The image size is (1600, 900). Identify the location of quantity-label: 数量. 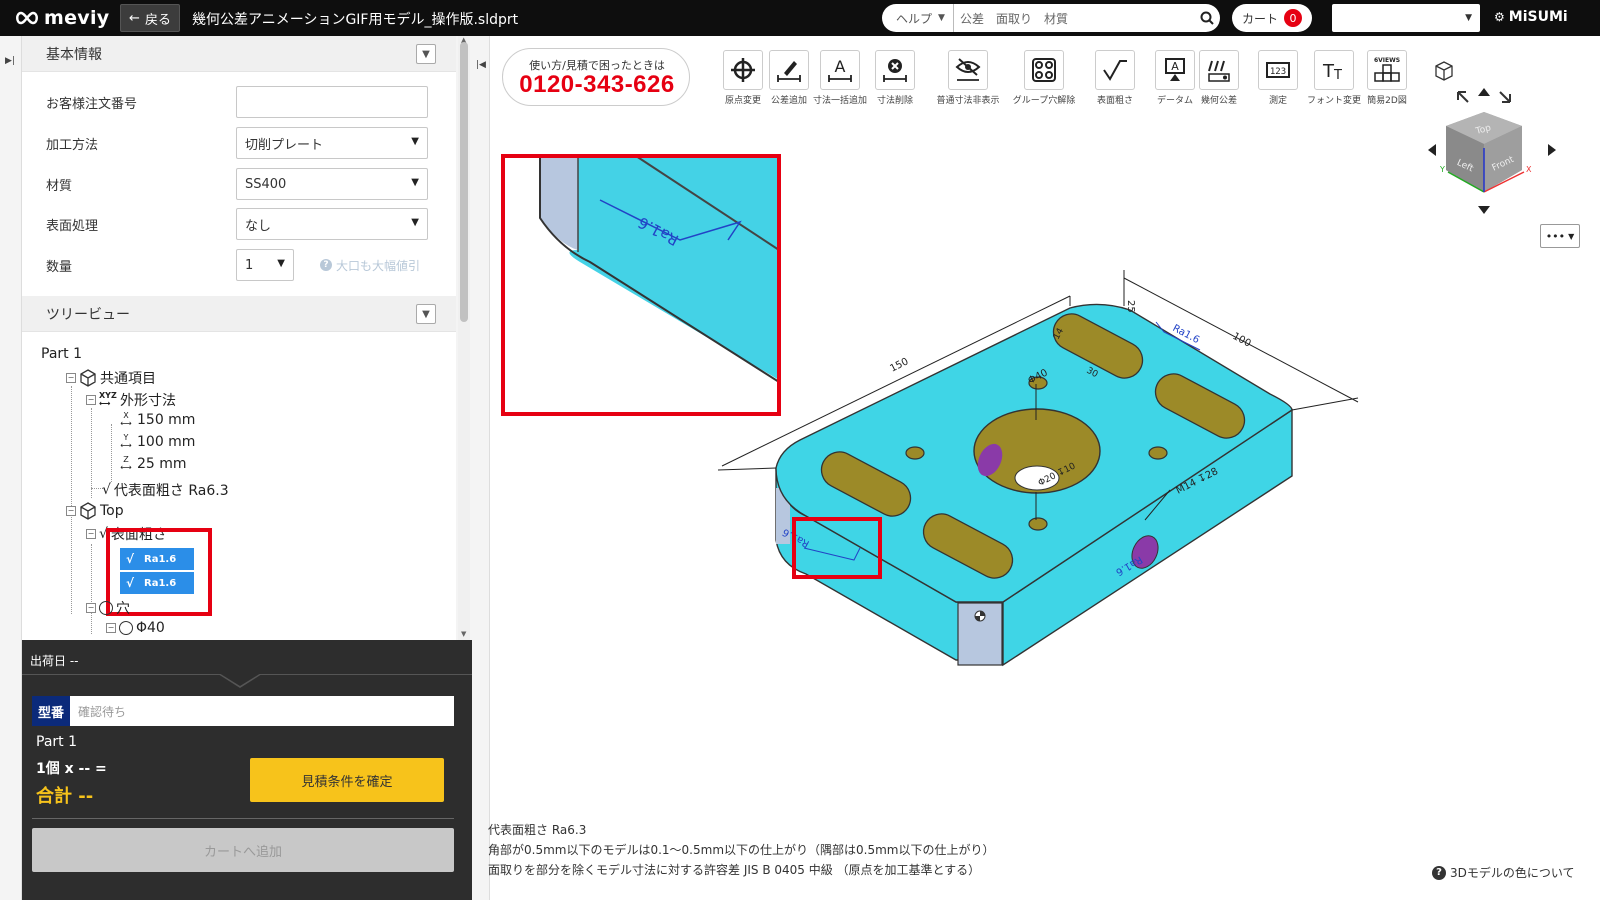
(59, 267).